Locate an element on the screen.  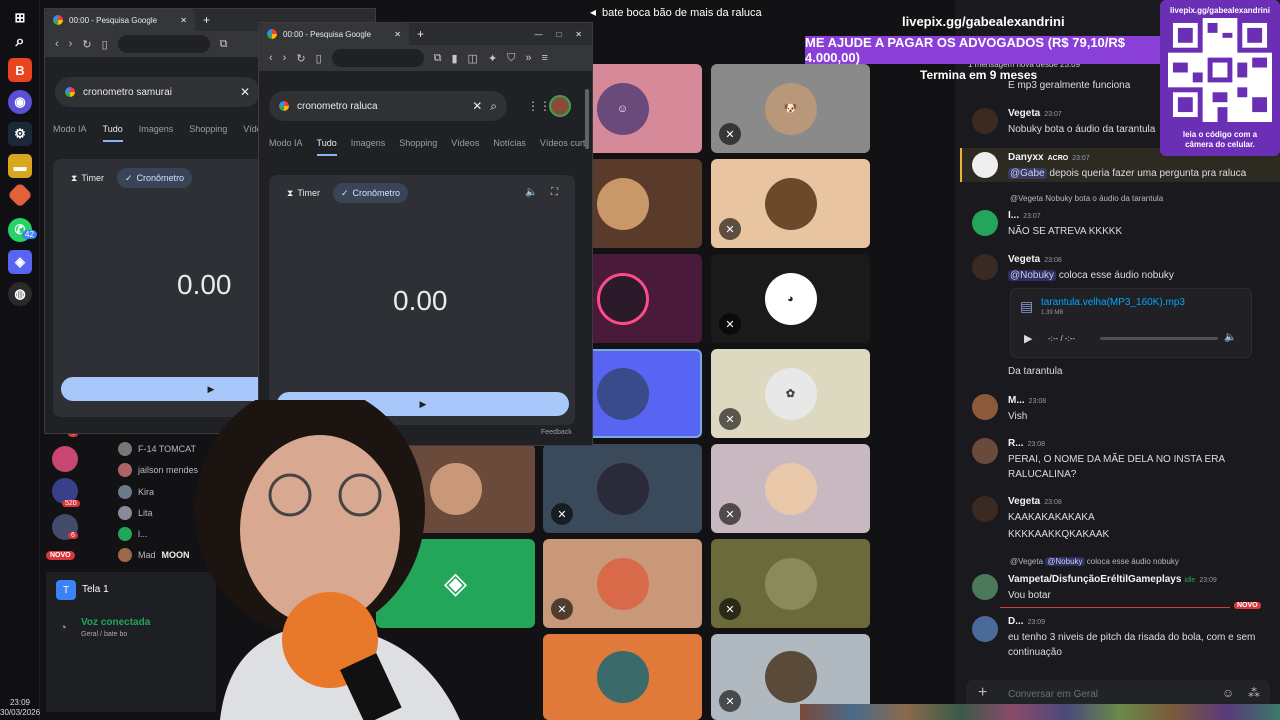
volume-icon: 🔈 is located at coordinates (1230, 337).